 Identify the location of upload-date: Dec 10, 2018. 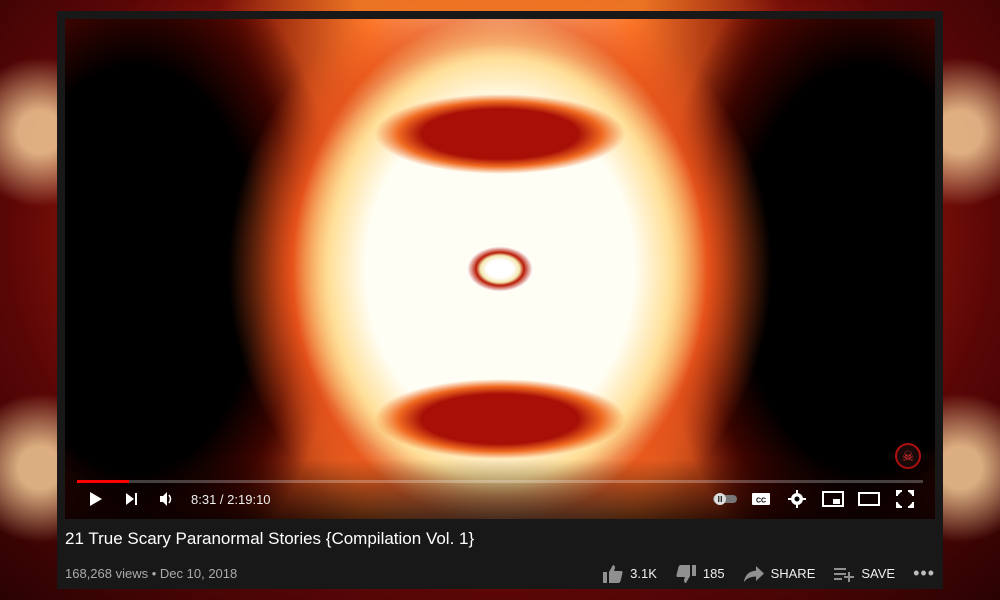
(198, 573).